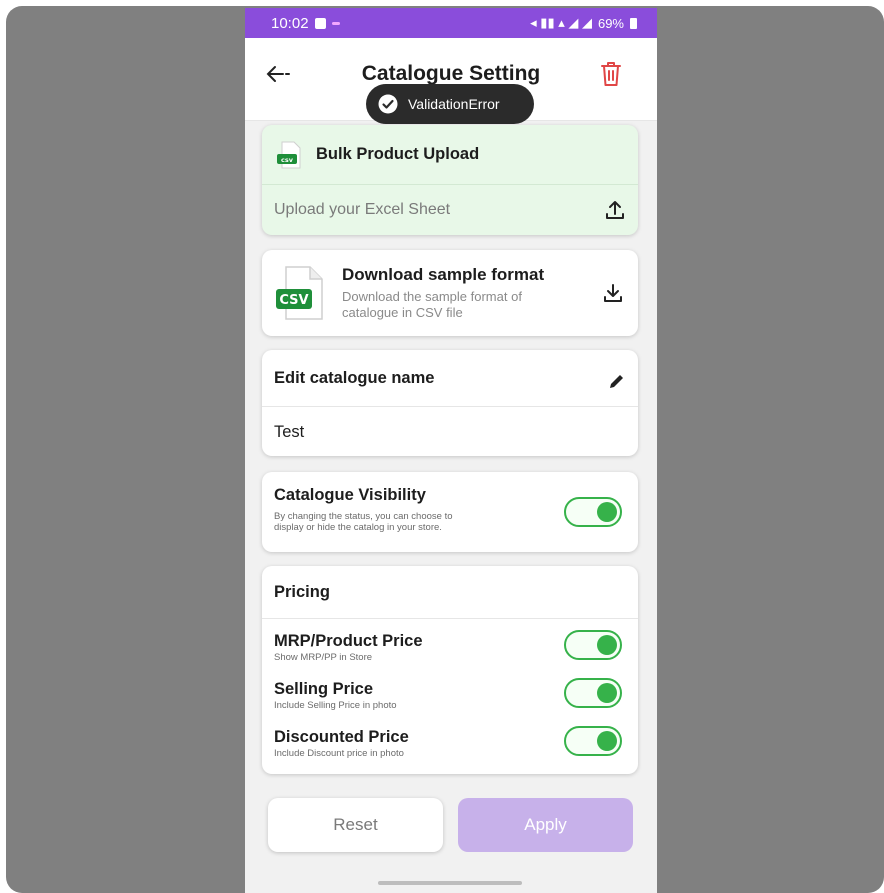 This screenshot has height=893, width=884. What do you see at coordinates (339, 753) in the screenshot?
I see `pricing-item-subtitle: Include Discount price in photo` at bounding box center [339, 753].